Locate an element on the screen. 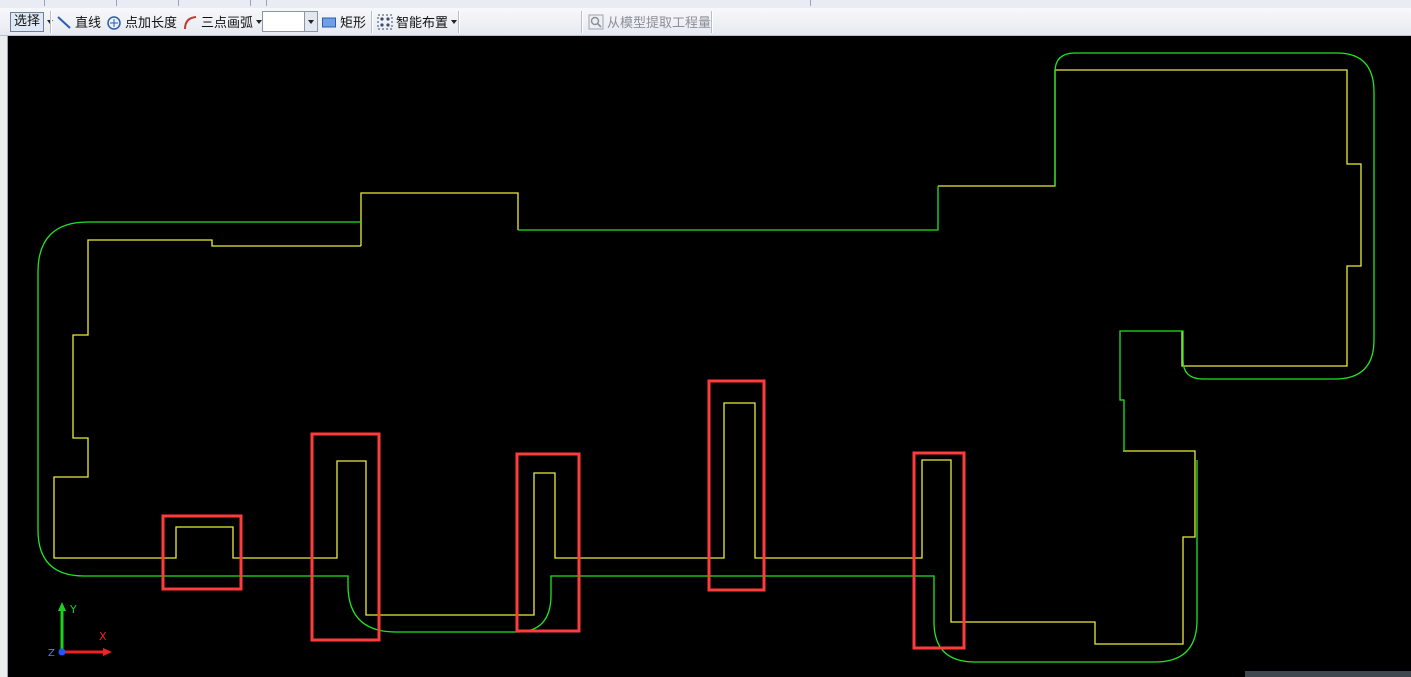  status-strip is located at coordinates (1328, 674).